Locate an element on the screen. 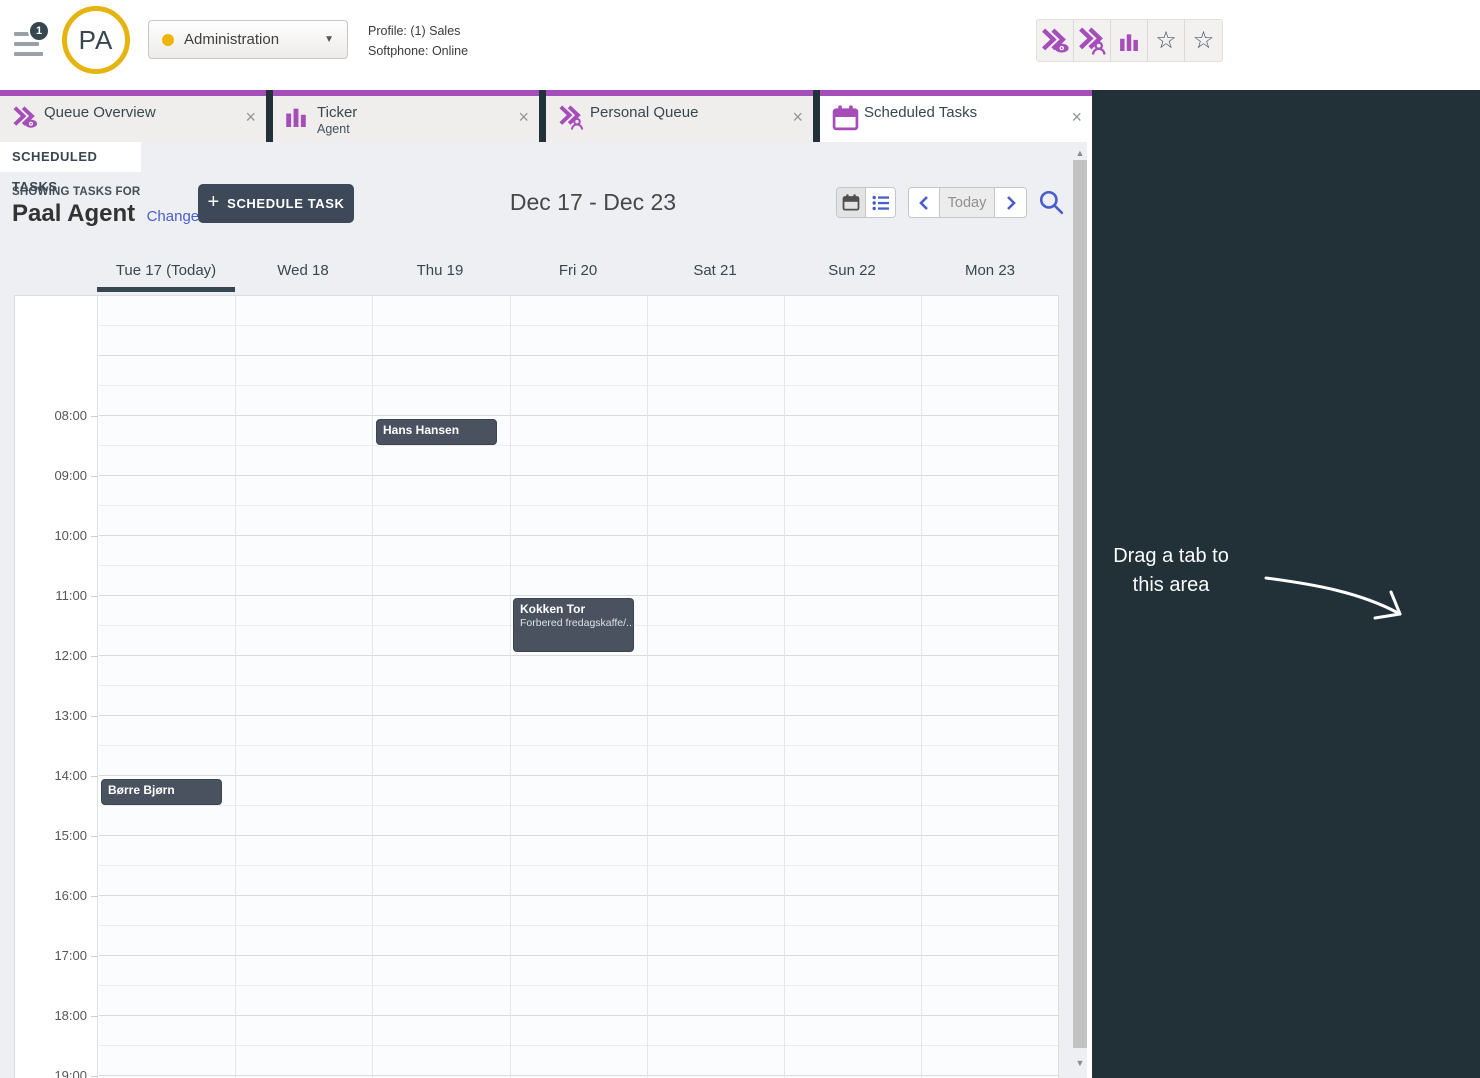 Image resolution: width=1480 pixels, height=1078 pixels. day-header: Wed 18 is located at coordinates (303, 273).